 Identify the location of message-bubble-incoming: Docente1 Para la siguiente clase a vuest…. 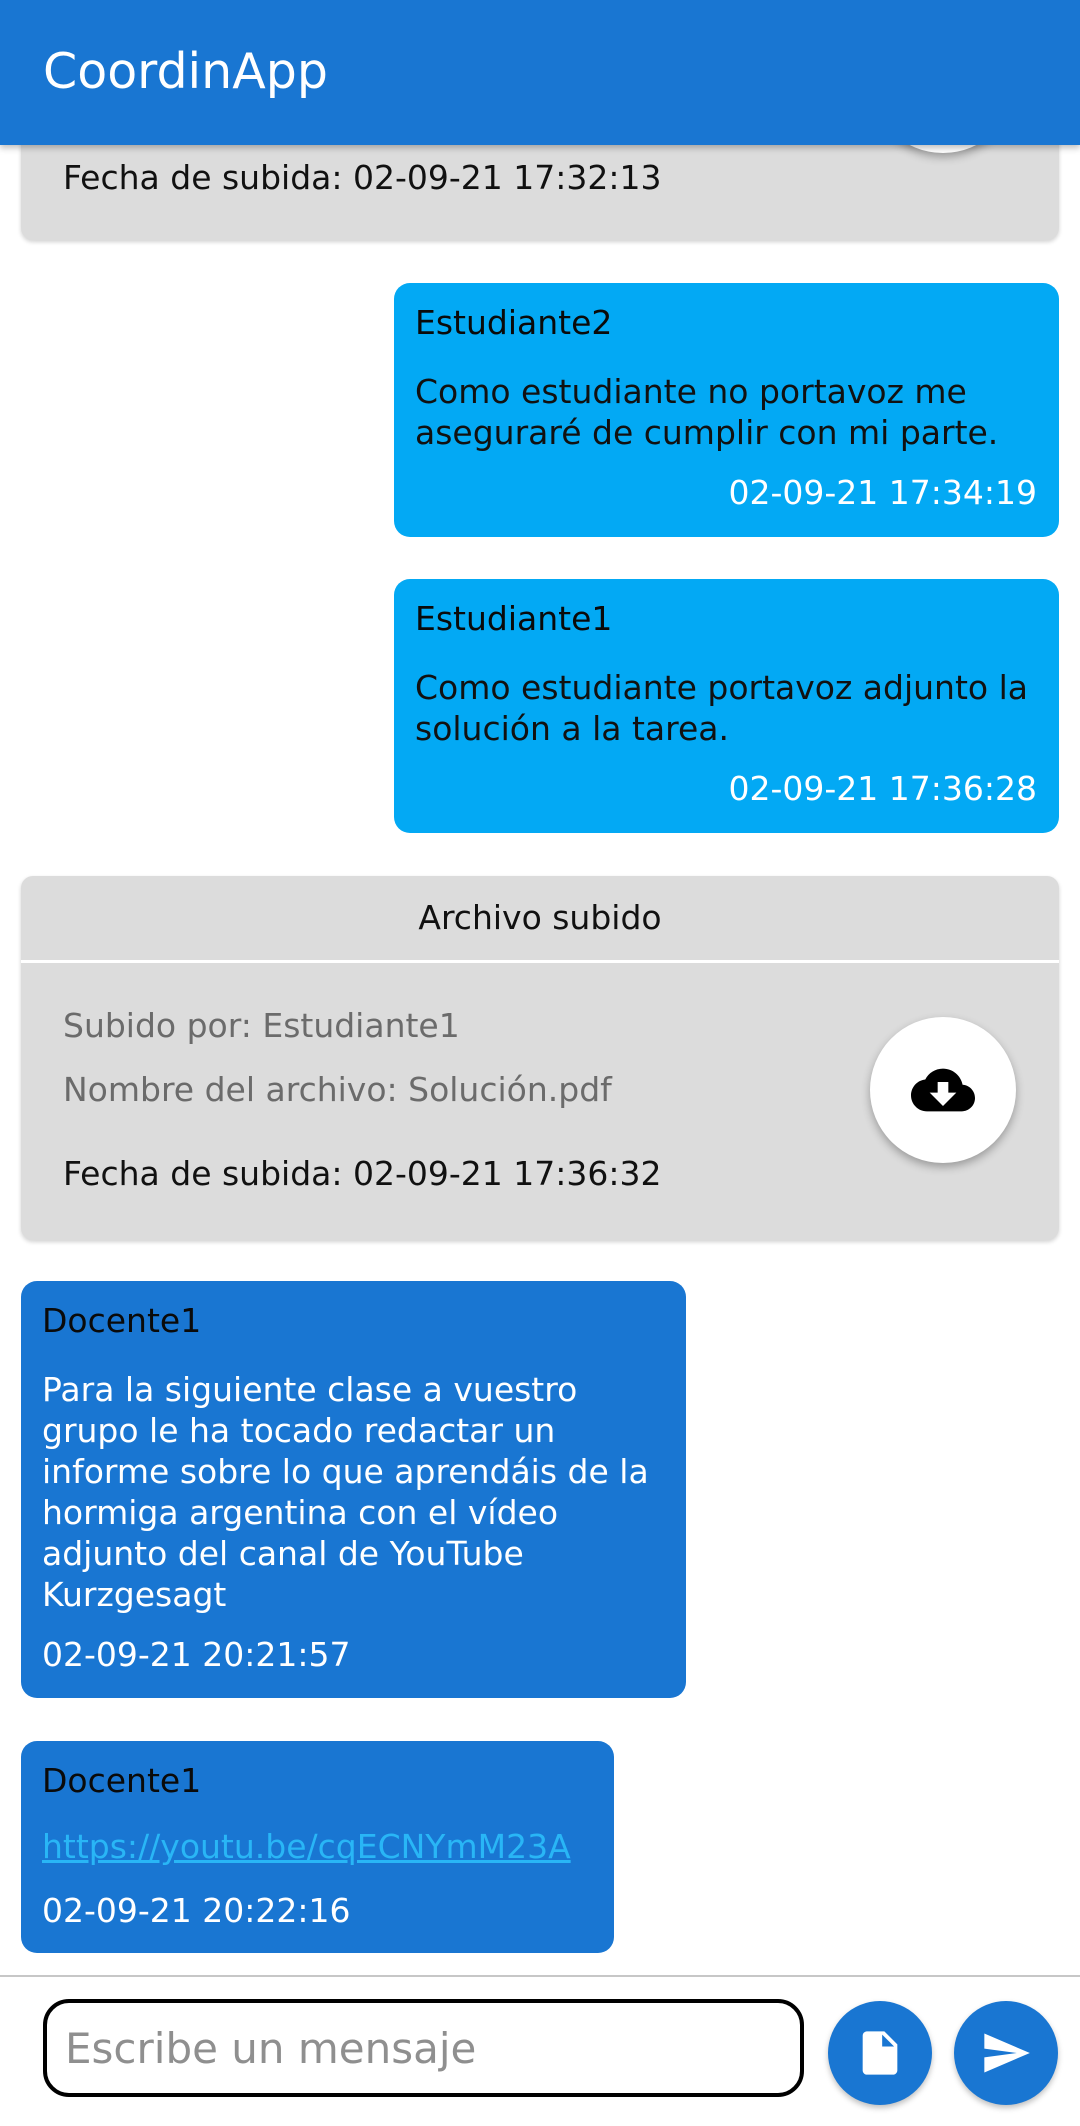
(353, 1489).